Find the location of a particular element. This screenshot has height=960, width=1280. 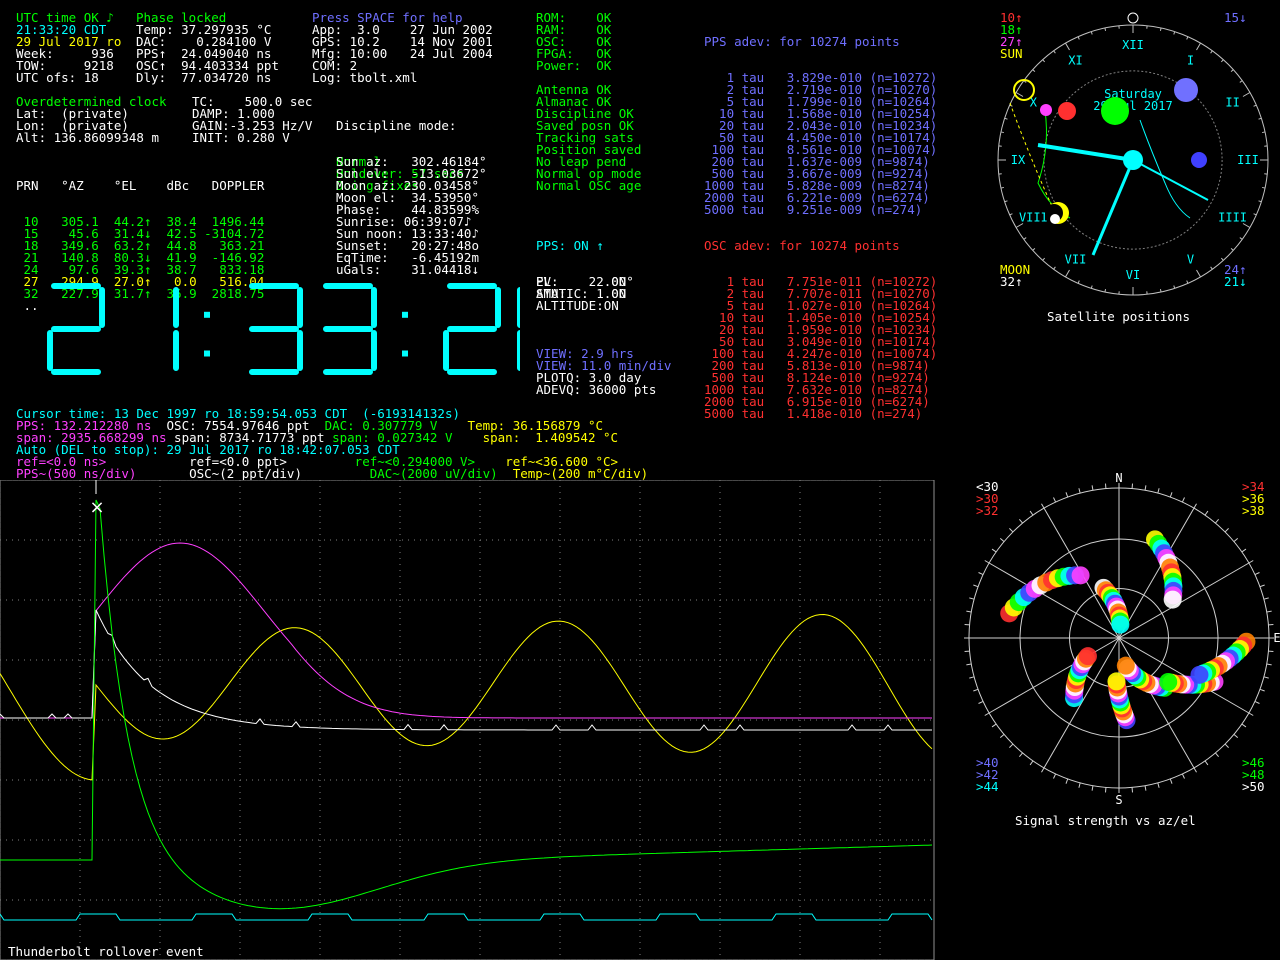

satmap-numeral: VII is located at coordinates (1076, 260).